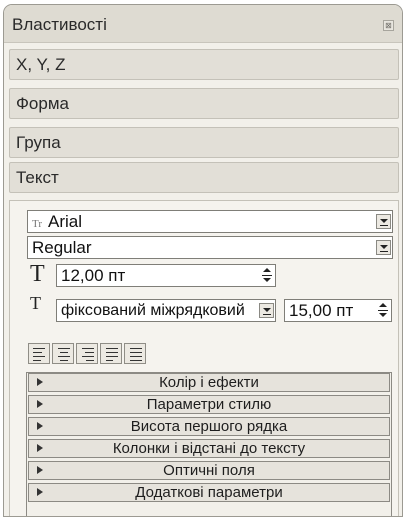 This screenshot has height=519, width=407. Describe the element at coordinates (135, 353) in the screenshot. I see `force-justify-button` at that location.